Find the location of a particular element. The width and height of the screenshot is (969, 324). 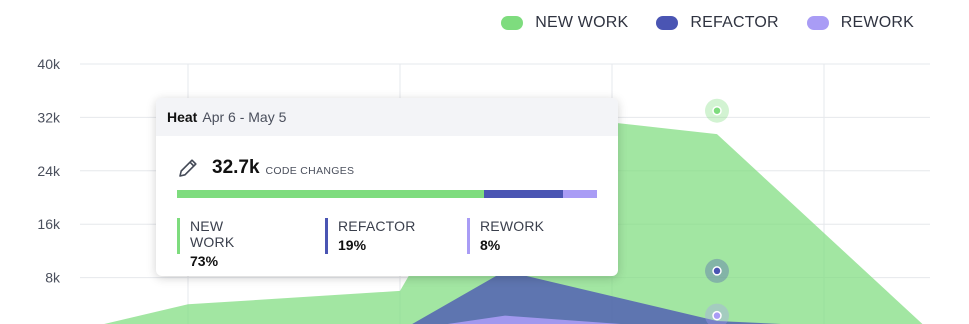

breakdown-bar-refactor is located at coordinates (523, 194).